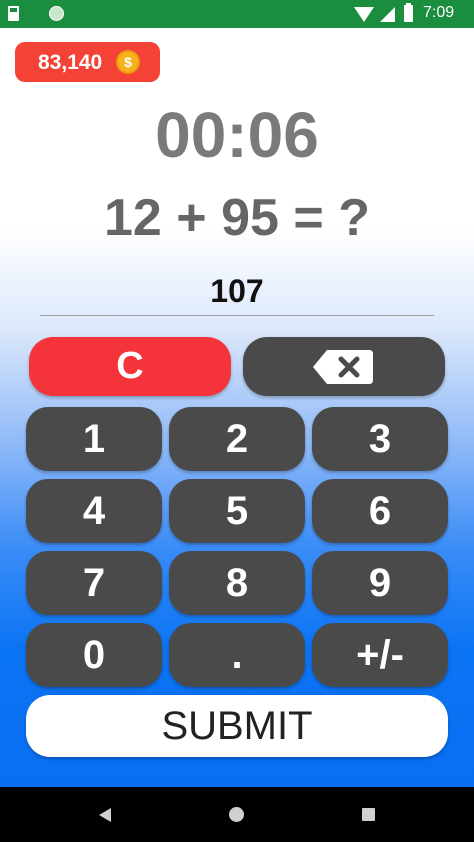 This screenshot has height=842, width=474. Describe the element at coordinates (237, 726) in the screenshot. I see `submit-button: SUBMIT` at that location.